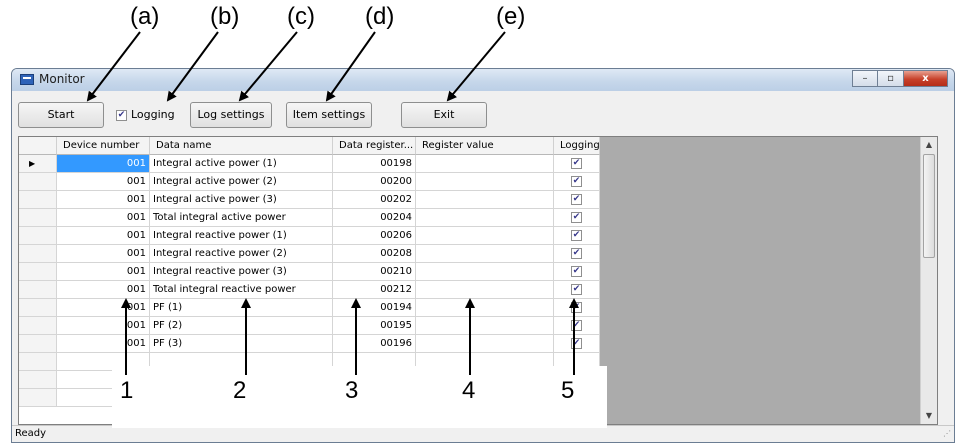 The image size is (957, 445). I want to click on arrow-a, so click(113, 66).